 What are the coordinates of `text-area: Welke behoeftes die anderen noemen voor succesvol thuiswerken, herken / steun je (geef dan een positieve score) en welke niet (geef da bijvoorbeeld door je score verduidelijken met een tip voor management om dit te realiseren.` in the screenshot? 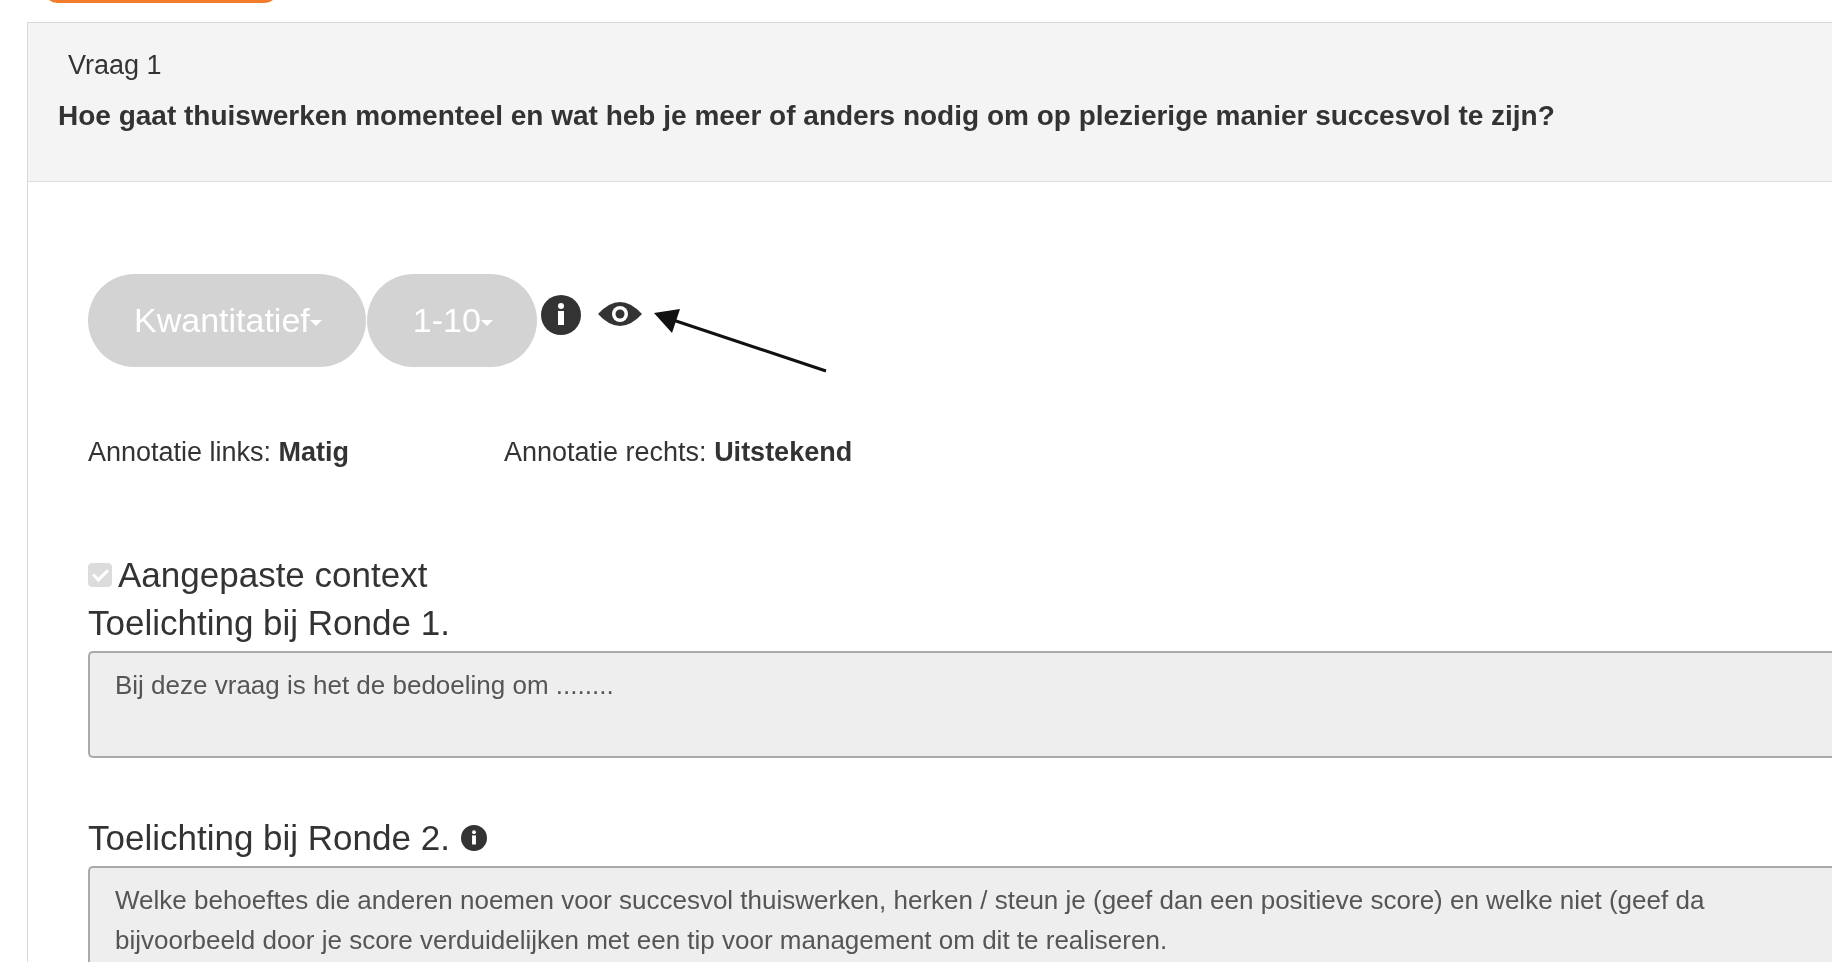 It's located at (960, 914).